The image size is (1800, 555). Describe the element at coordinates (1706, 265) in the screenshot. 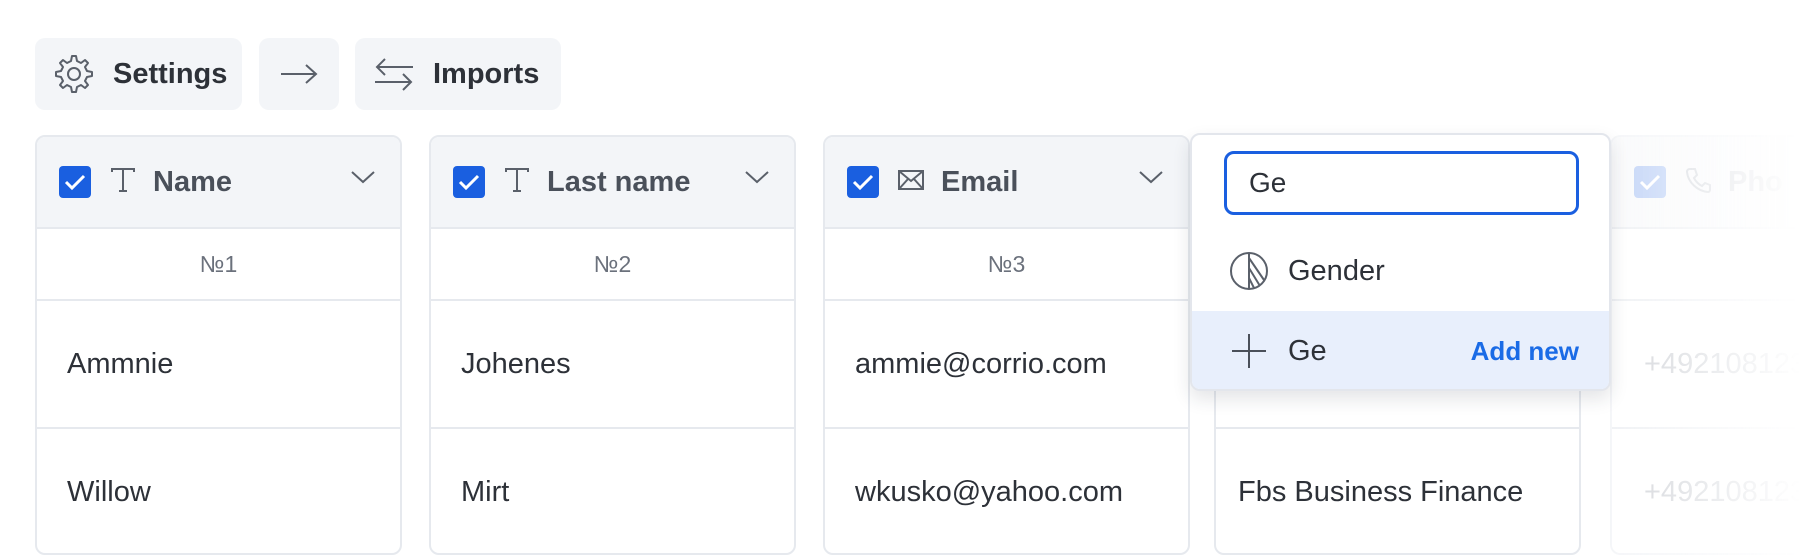

I see `column-number` at that location.